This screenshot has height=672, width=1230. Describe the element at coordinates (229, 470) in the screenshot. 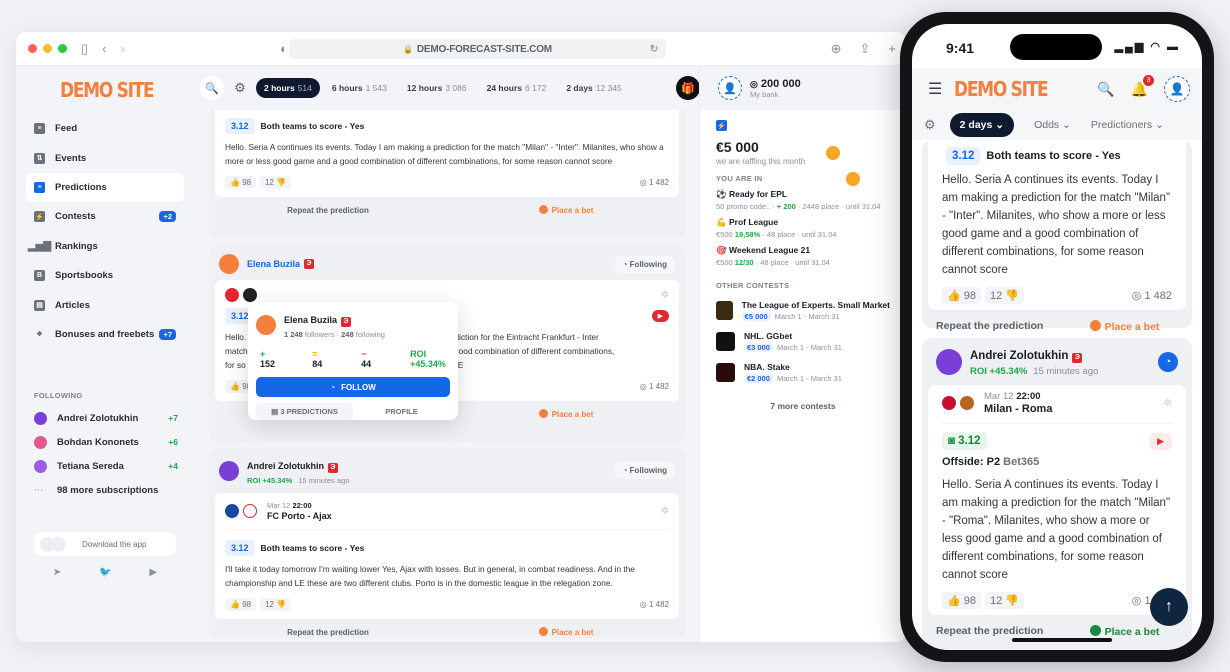

I see `avatar` at that location.